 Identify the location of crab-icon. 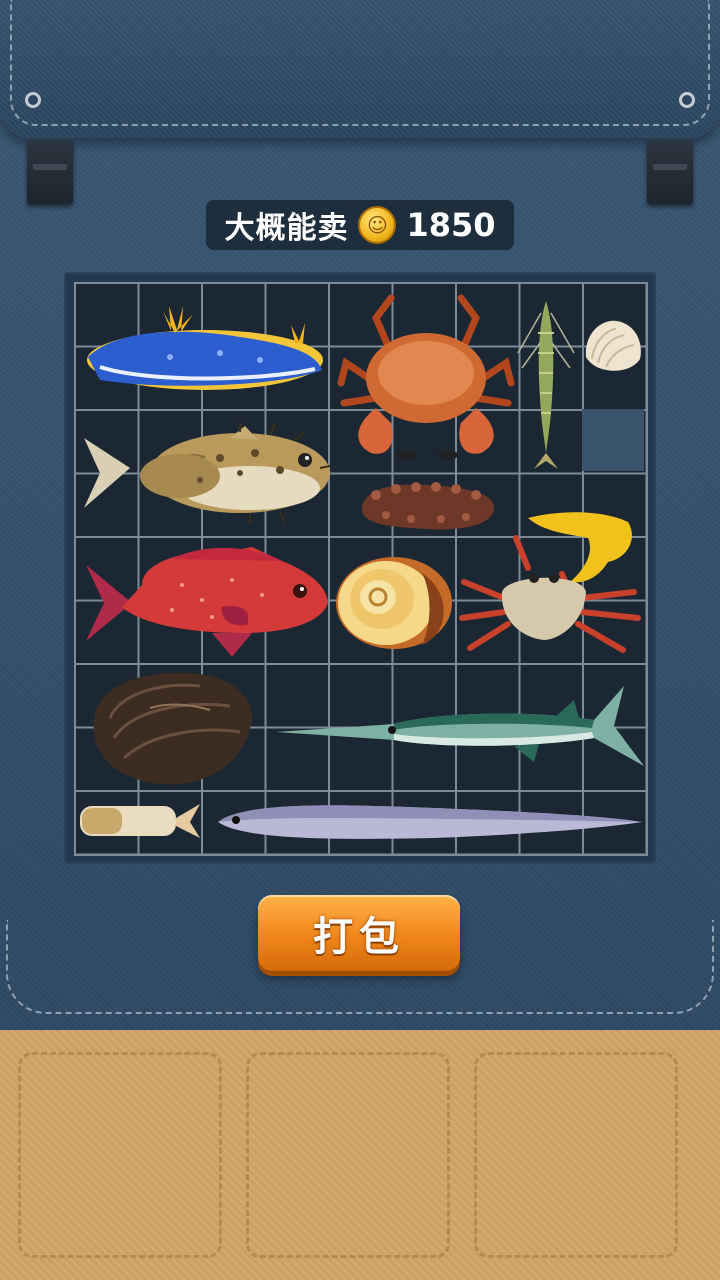
(426, 379).